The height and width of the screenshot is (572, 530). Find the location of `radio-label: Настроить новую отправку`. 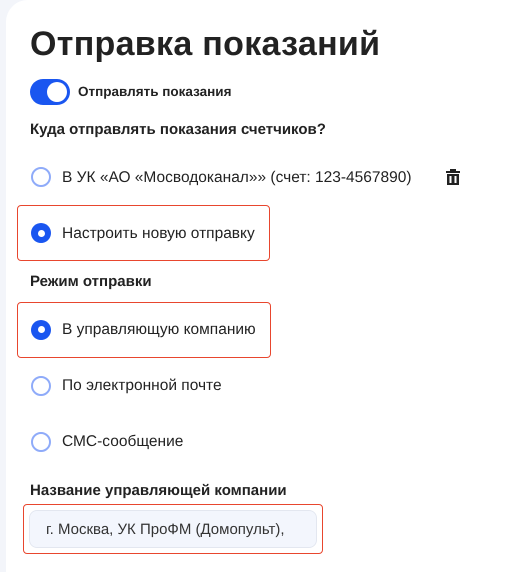

radio-label: Настроить новую отправку is located at coordinates (158, 233).